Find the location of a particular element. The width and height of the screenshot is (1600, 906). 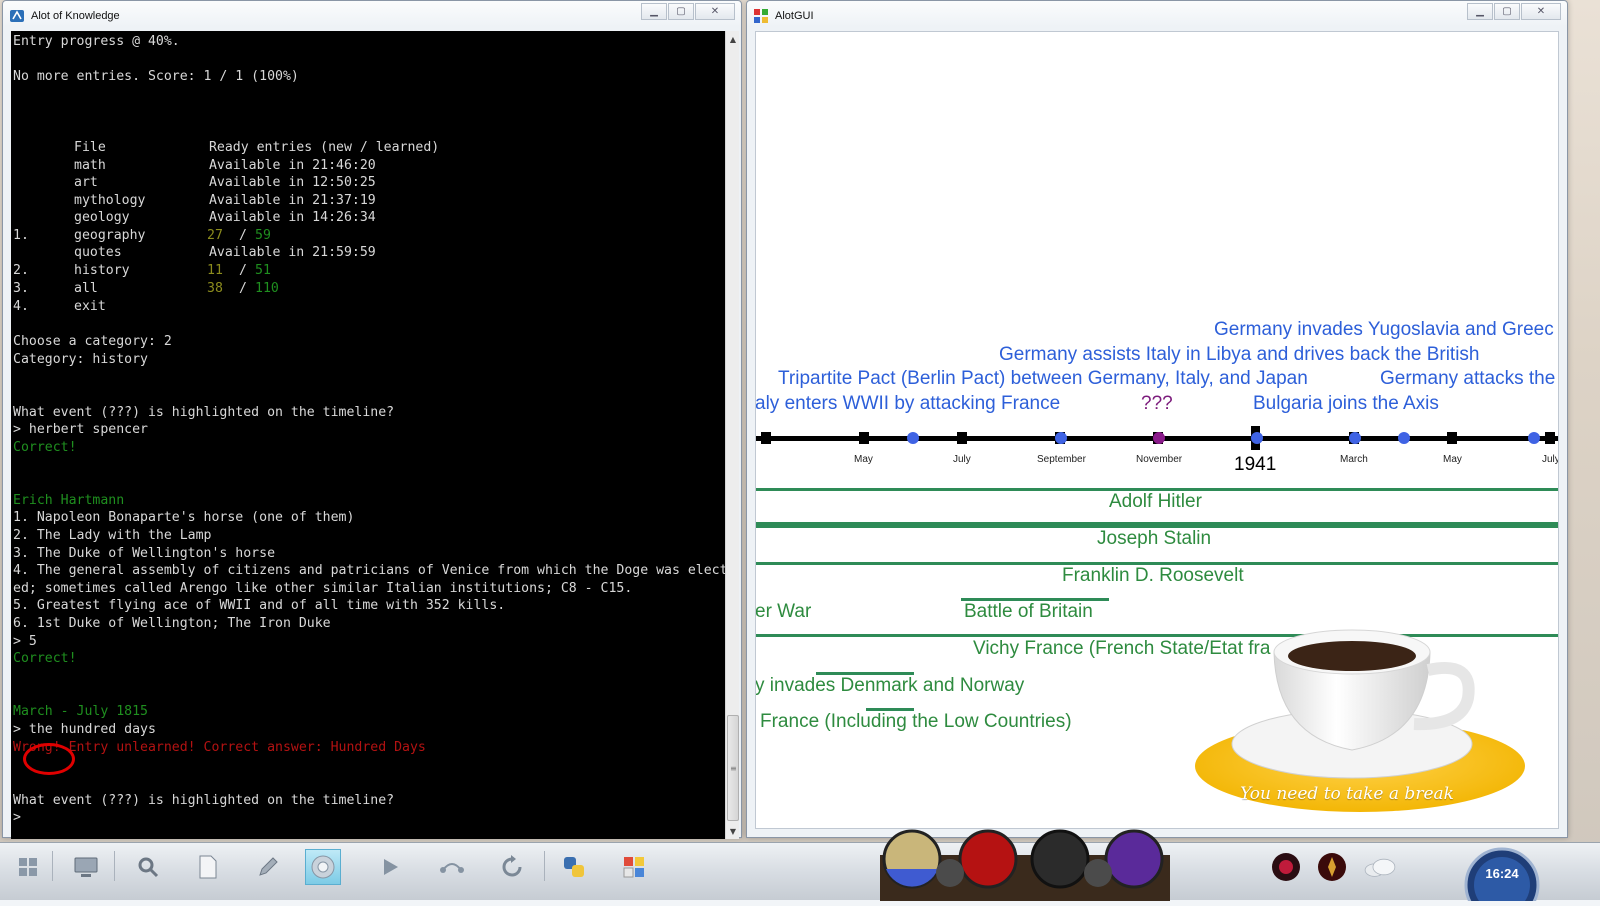

console-scrollbar: ▲ ≡ ▼ is located at coordinates (732, 435).